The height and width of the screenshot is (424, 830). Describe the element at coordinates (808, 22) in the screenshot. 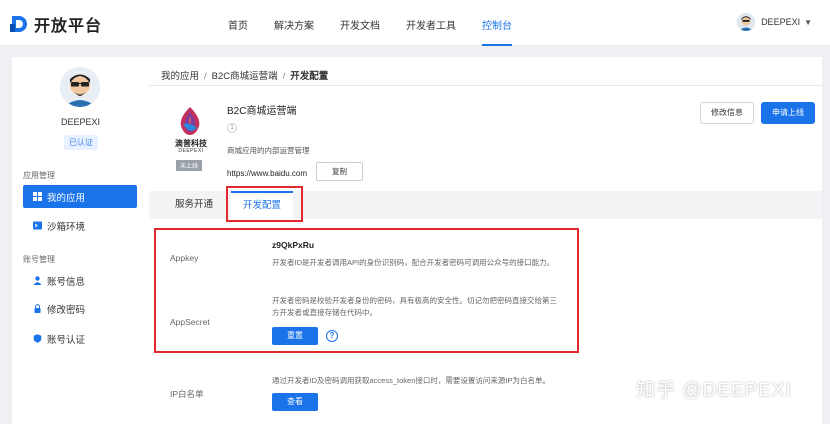

I see `chevron-down-icon: ▼` at that location.